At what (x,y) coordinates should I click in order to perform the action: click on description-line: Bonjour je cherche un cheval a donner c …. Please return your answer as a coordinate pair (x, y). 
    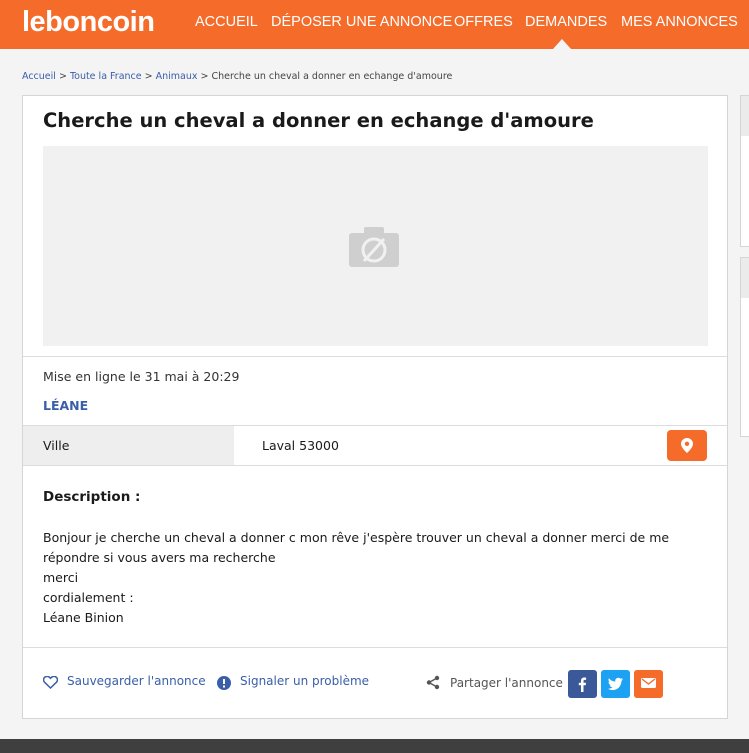
    Looking at the image, I should click on (356, 537).